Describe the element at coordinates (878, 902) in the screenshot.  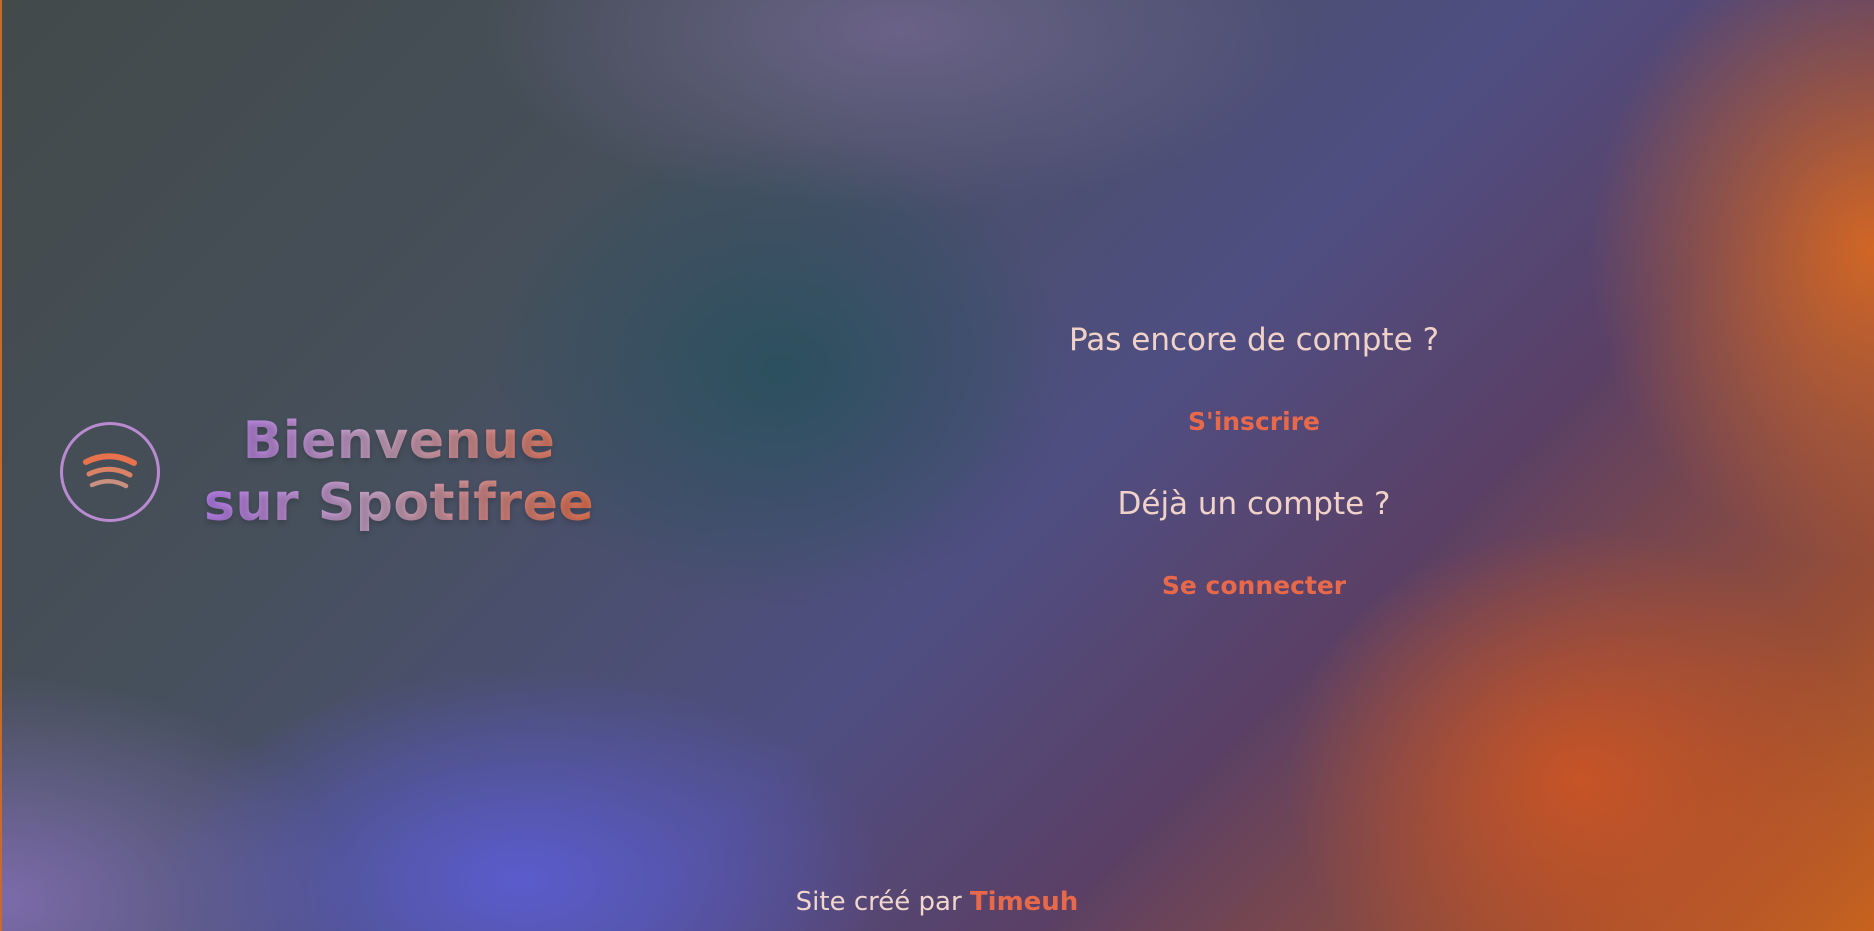
I see `footer-credit-text: Site créé par` at that location.